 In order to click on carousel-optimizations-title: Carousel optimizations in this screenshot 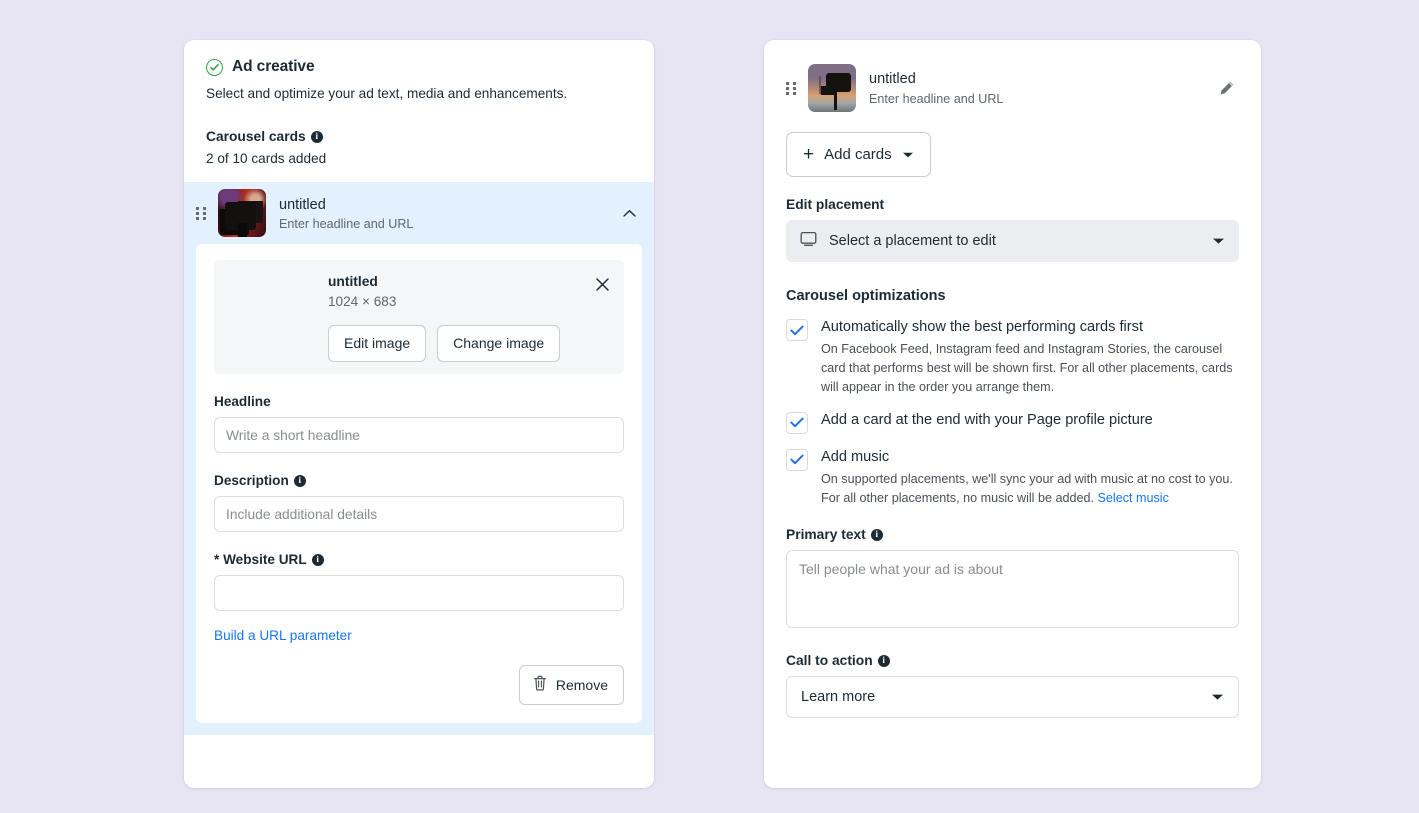, I will do `click(866, 296)`.